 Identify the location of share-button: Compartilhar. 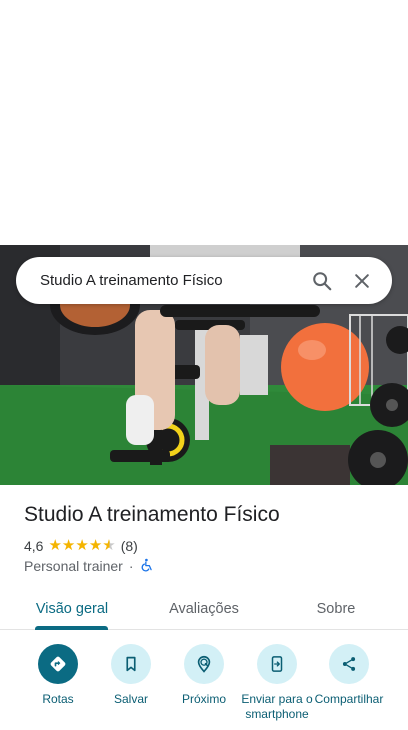
(349, 675).